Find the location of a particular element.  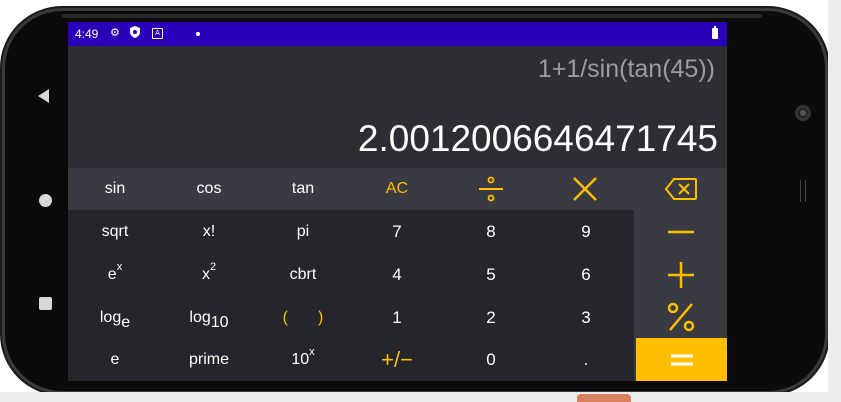

digit-8-button: 8 is located at coordinates (491, 231).